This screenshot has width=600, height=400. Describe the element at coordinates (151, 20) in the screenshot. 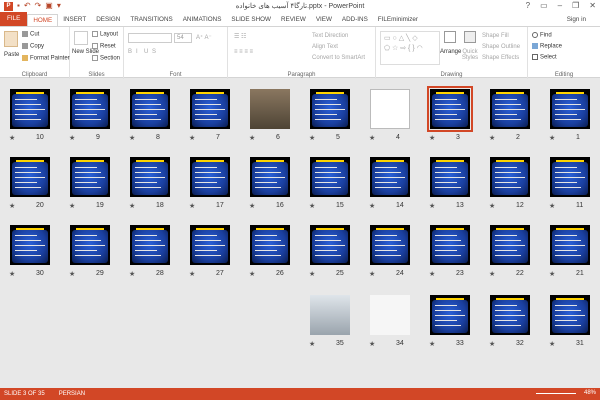

I see `tab-transitions: TRANSITIONS` at that location.